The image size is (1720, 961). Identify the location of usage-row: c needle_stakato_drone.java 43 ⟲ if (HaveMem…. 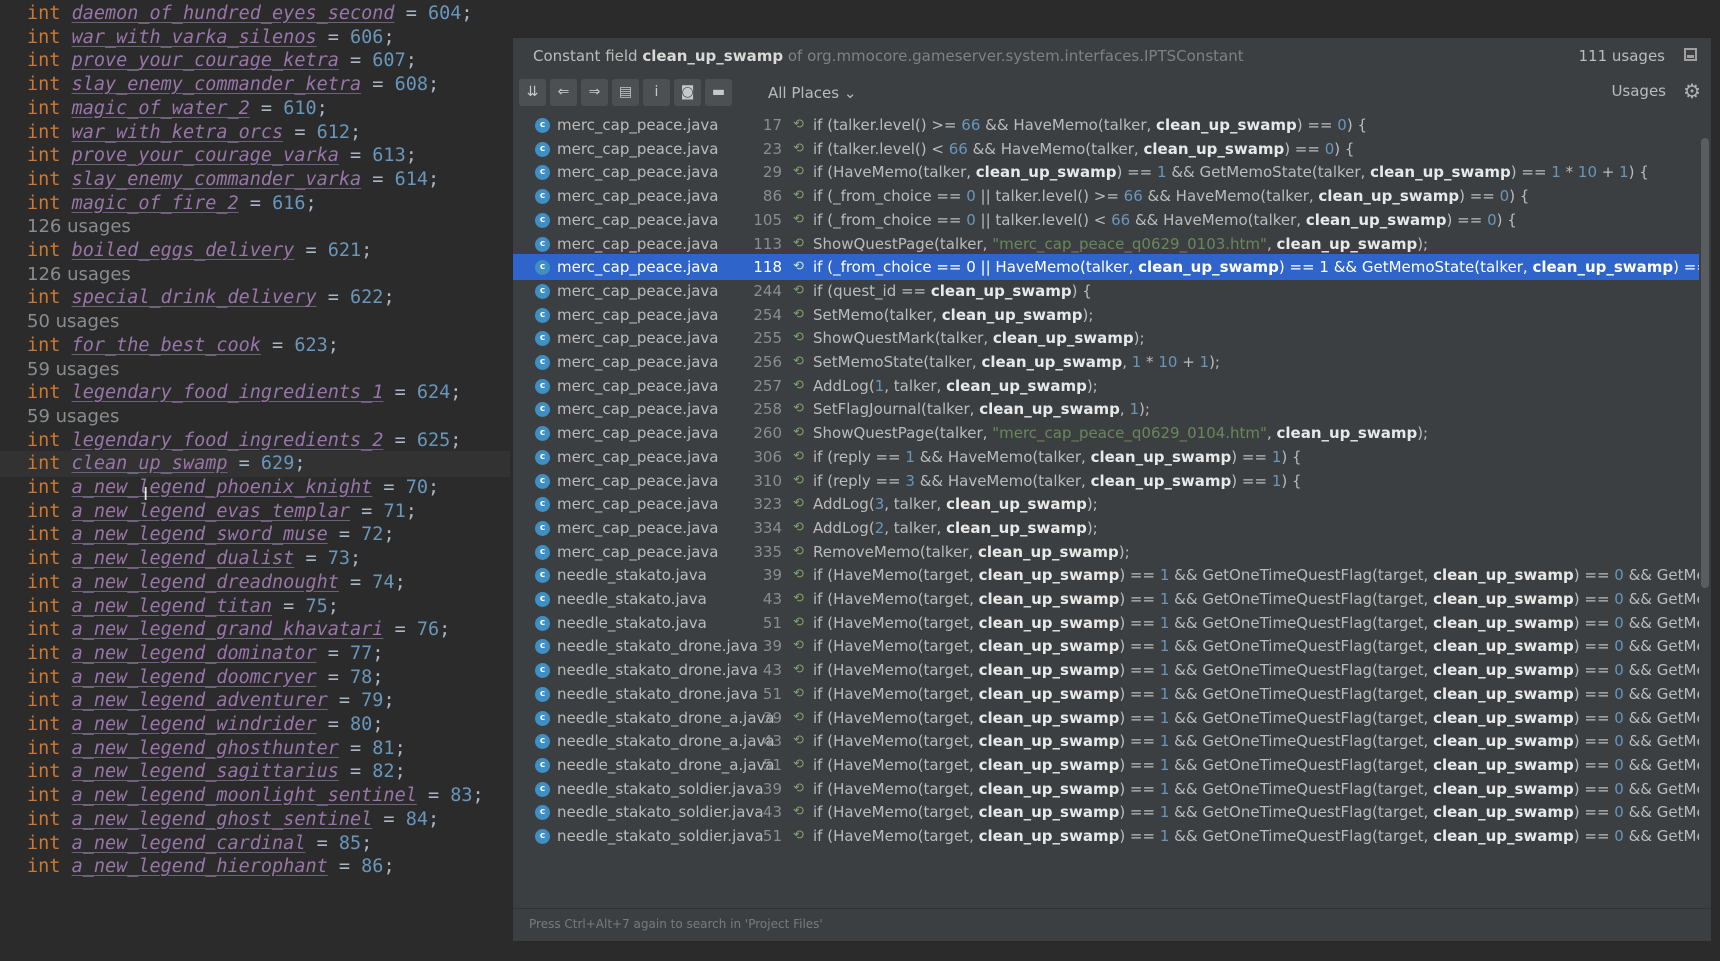
(1106, 670).